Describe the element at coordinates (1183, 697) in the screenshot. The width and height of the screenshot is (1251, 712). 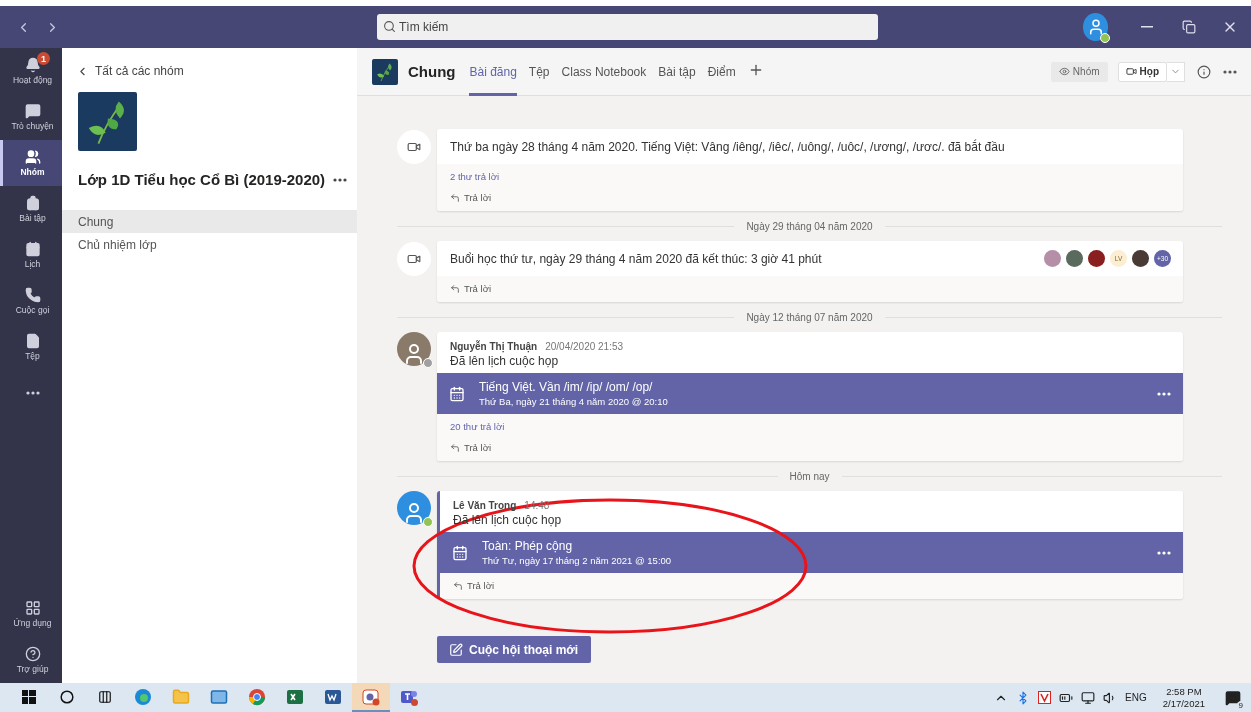
I see `clock: 2:58 PM 2/17/2021` at that location.